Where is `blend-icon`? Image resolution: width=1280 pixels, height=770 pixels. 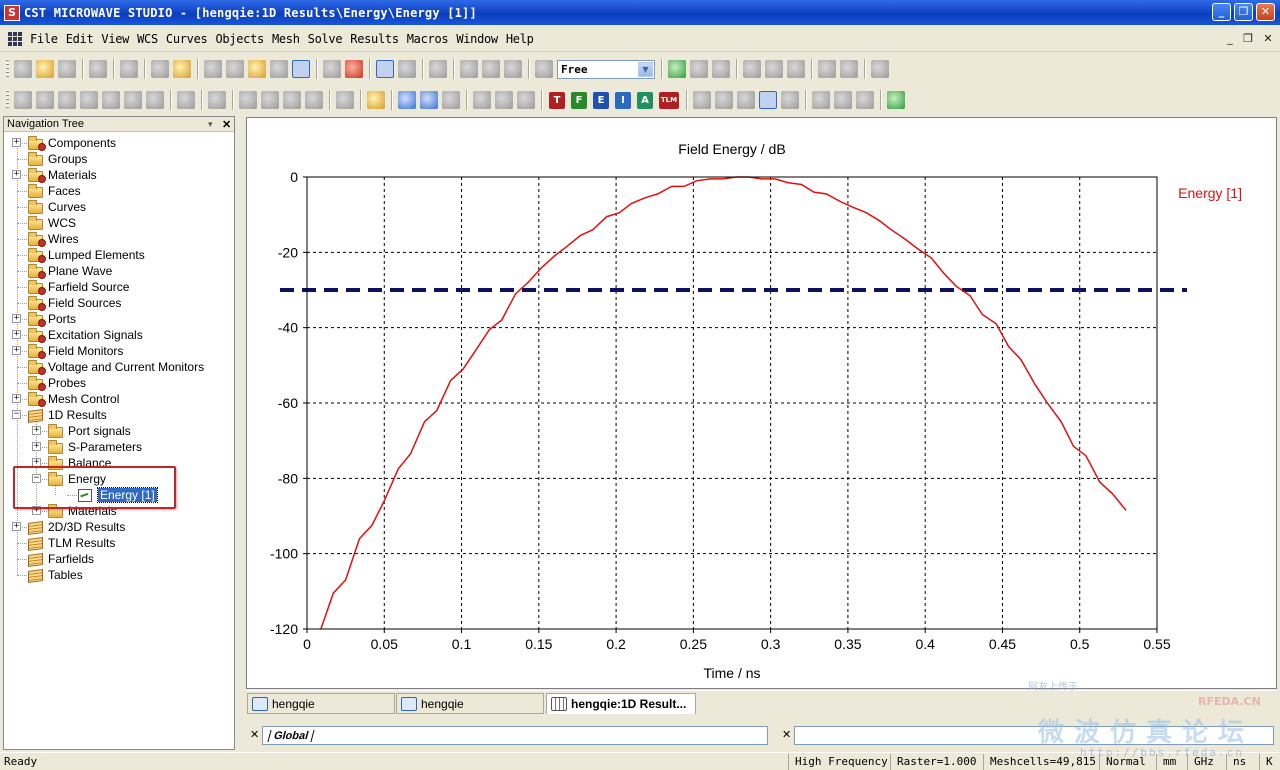
blend-icon is located at coordinates (314, 100).